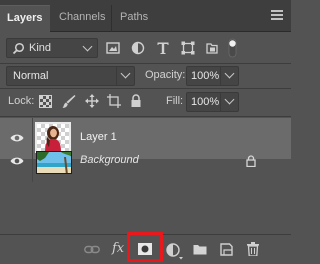 The height and width of the screenshot is (264, 320). Describe the element at coordinates (212, 48) in the screenshot. I see `smart-object-filter-icon` at that location.